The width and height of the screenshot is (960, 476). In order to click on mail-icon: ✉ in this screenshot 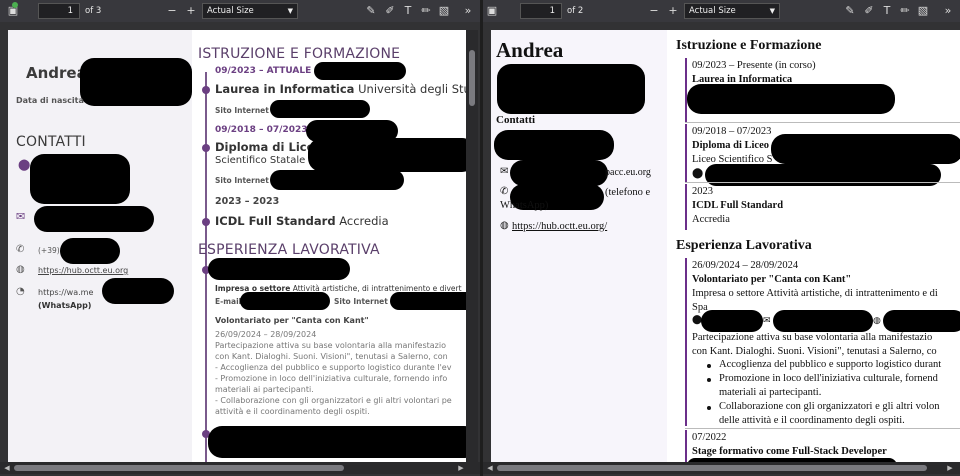, I will do `click(21, 216)`.